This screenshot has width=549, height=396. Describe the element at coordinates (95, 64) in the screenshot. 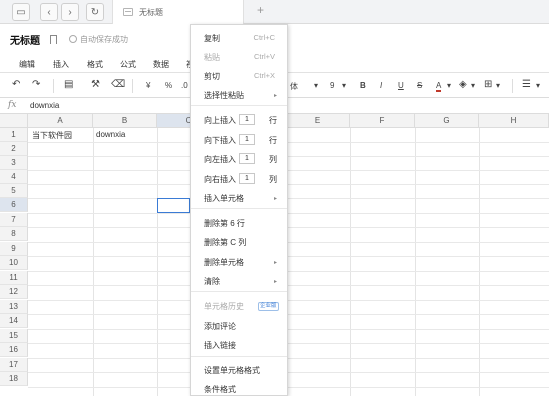

I see `menu-format: 格式` at that location.